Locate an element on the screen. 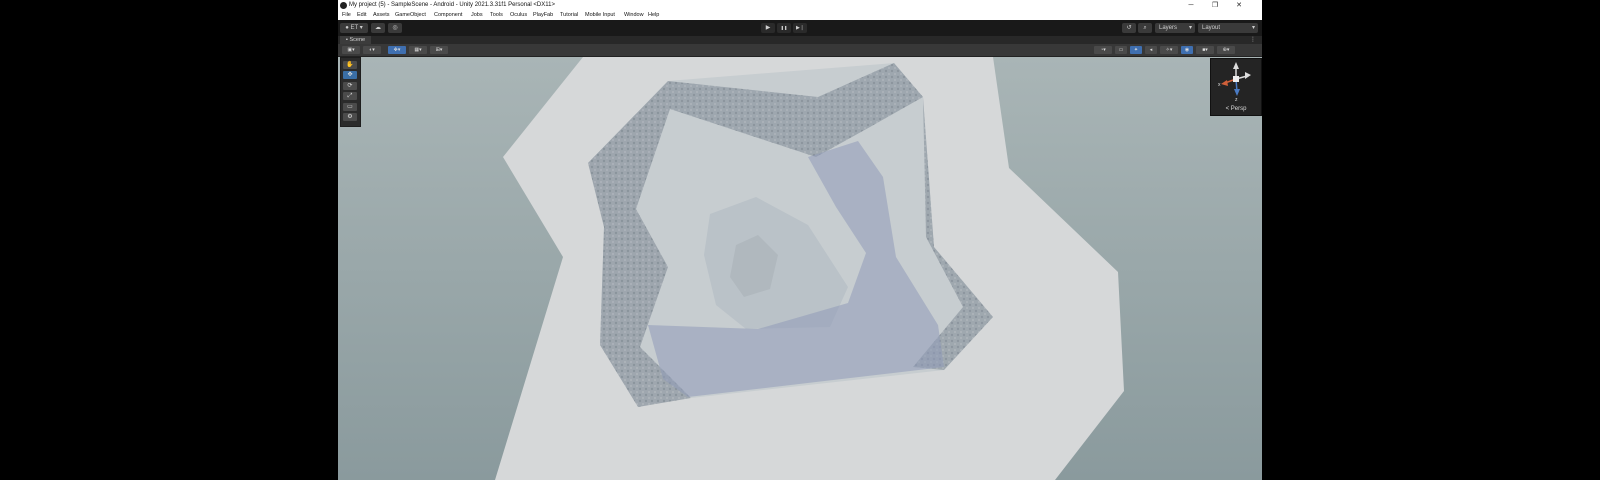 The width and height of the screenshot is (1600, 480). scene-tab-label: Scene is located at coordinates (357, 40).